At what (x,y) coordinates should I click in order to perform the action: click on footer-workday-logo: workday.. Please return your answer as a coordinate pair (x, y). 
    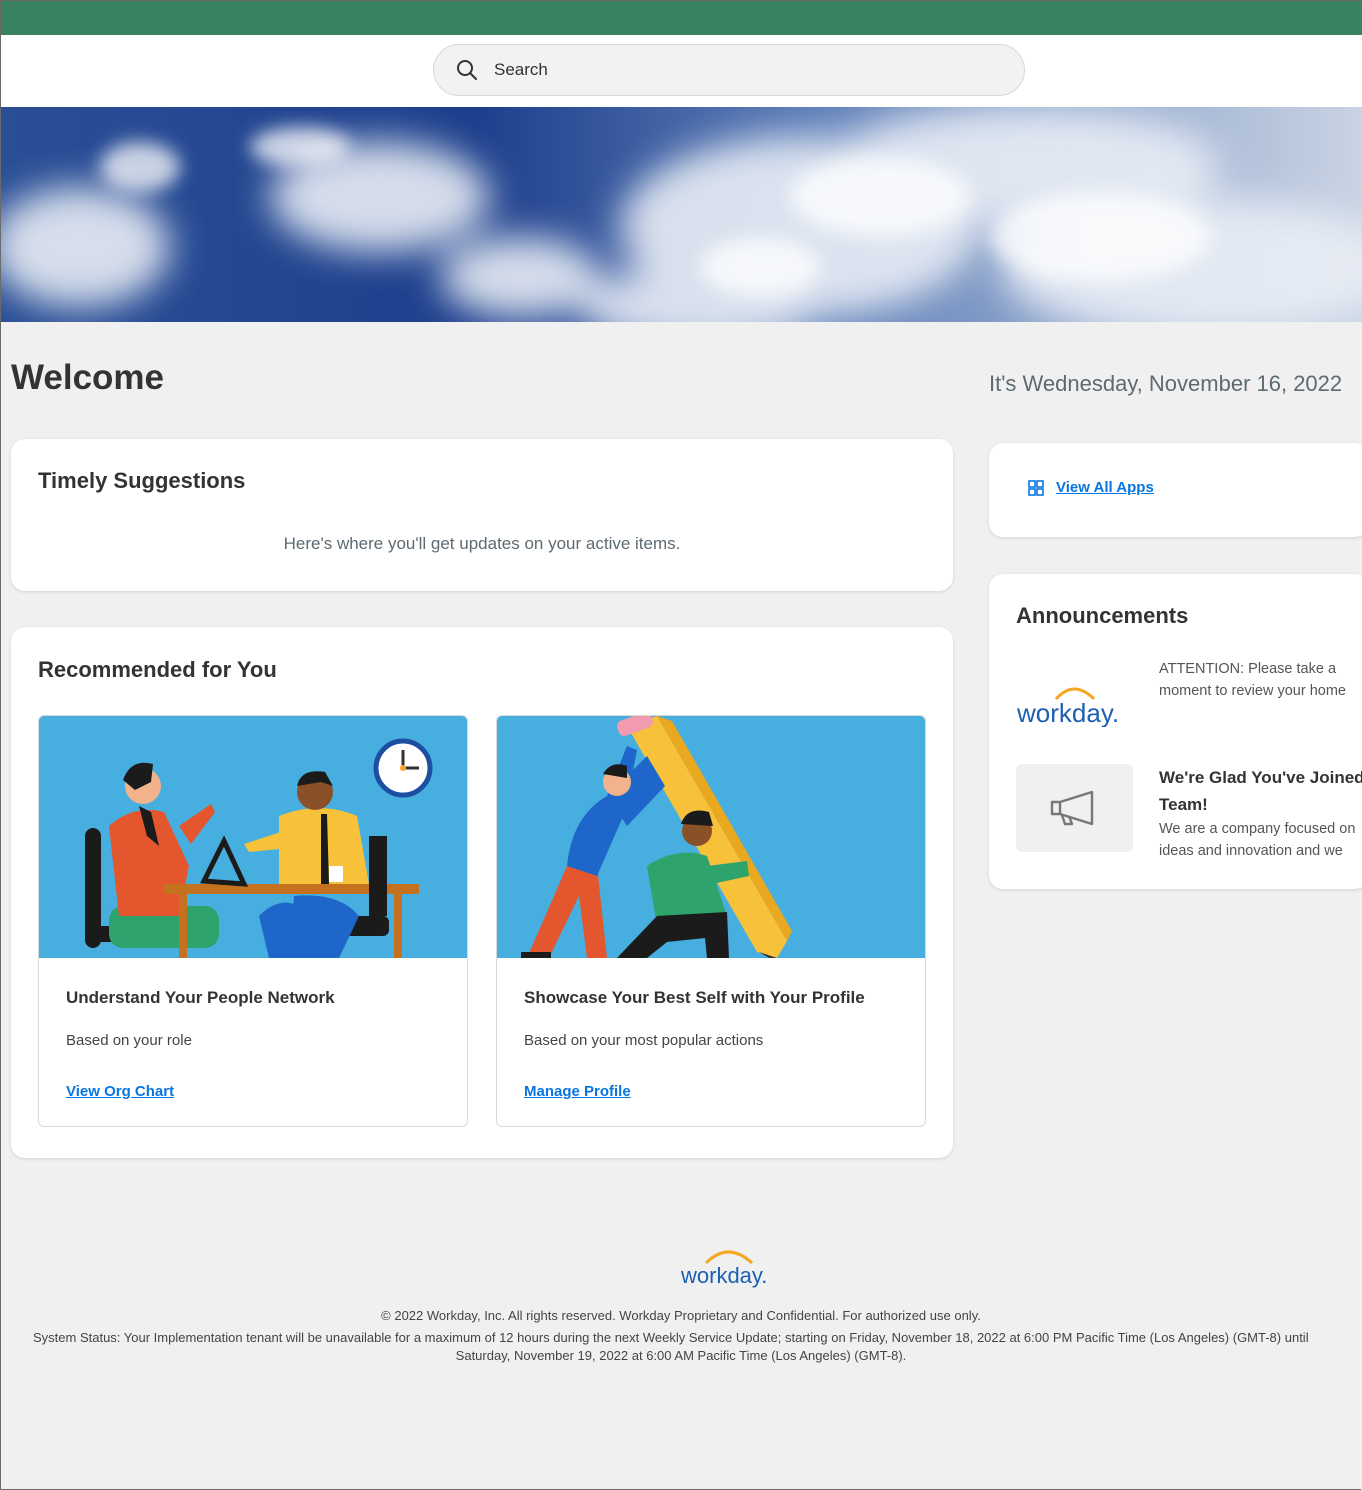
    Looking at the image, I should click on (723, 1269).